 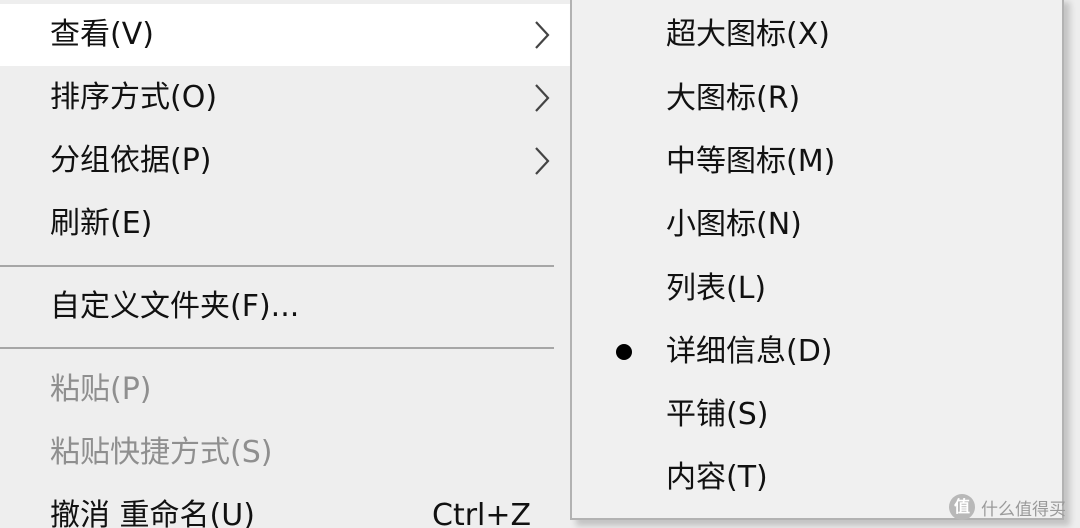 I want to click on submenu-item-label: 平铺(S), so click(x=717, y=414).